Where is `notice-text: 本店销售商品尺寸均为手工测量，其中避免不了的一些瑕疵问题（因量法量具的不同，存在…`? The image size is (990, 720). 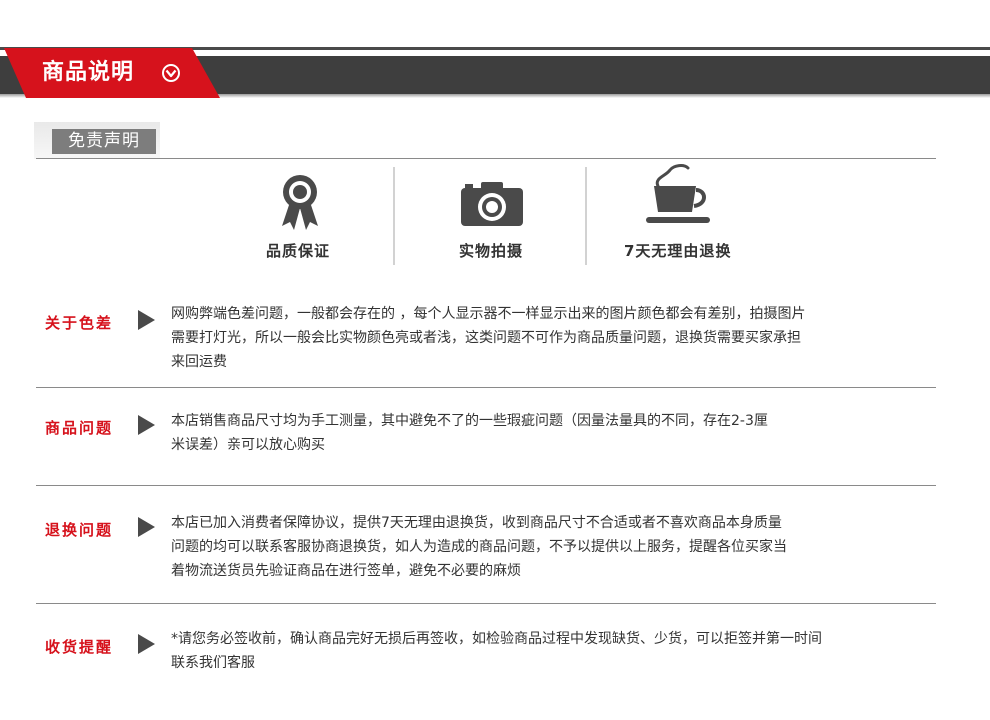
notice-text: 本店销售商品尺寸均为手工测量，其中避免不了的一些瑕疵问题（因量法量具的不同，存在… is located at coordinates (551, 433).